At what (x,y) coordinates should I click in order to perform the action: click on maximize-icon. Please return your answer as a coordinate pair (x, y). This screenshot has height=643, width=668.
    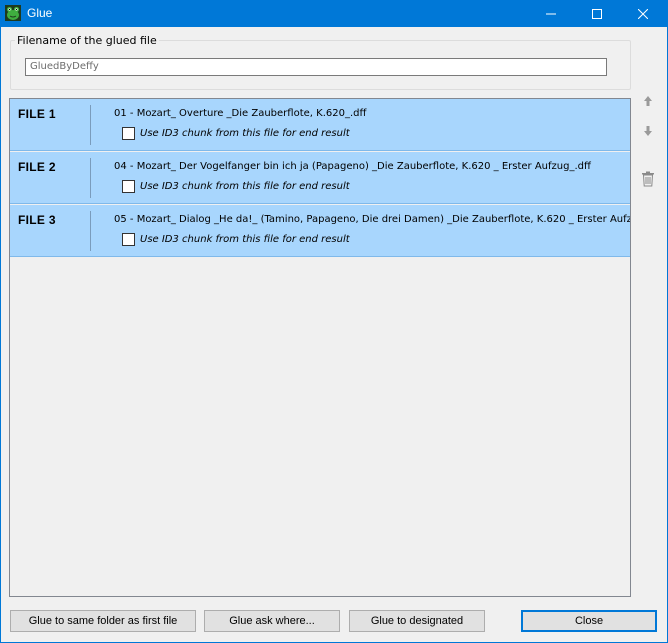
    Looking at the image, I should click on (597, 13).